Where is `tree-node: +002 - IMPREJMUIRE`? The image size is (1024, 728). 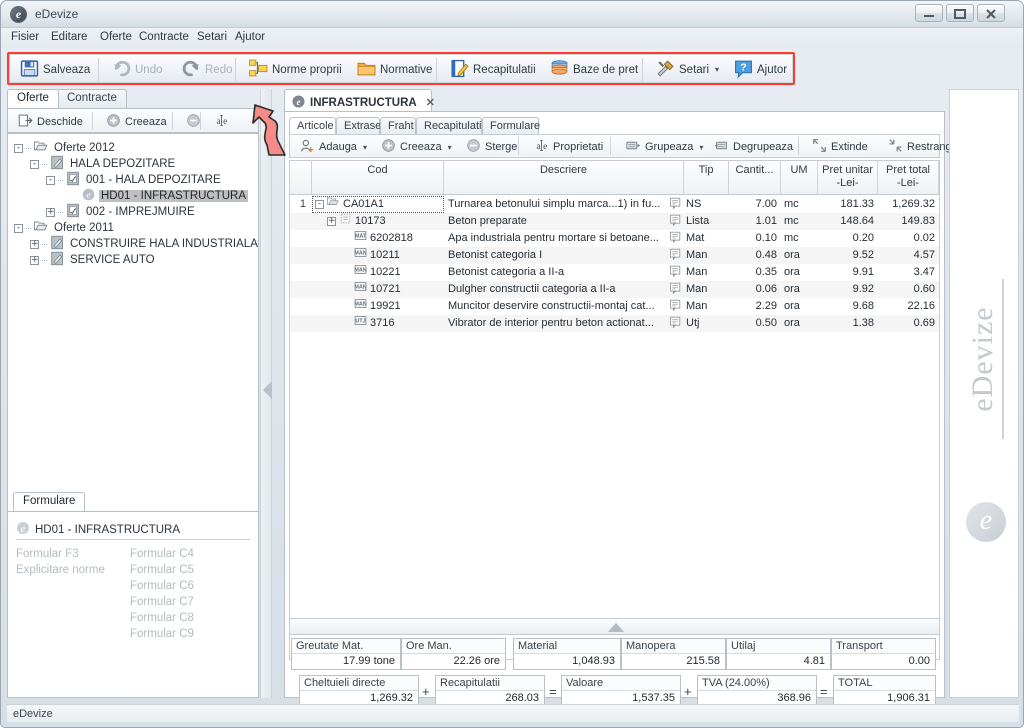
tree-node: +002 - IMPREJMUIRE is located at coordinates (121, 211).